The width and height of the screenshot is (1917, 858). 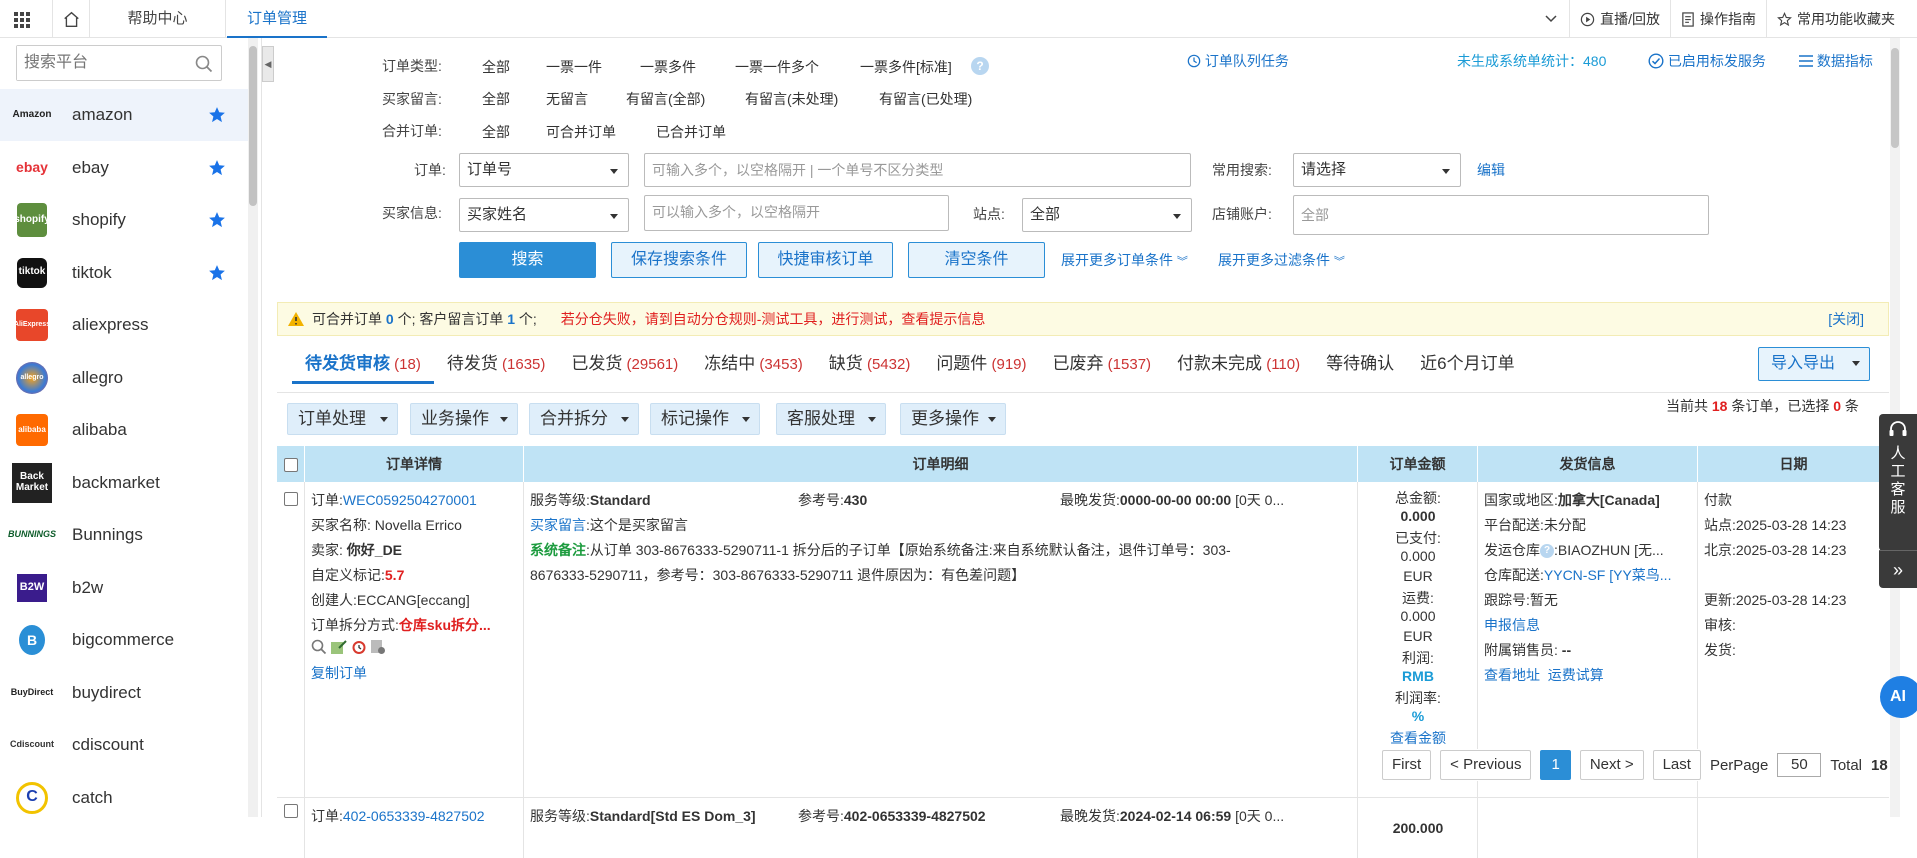 What do you see at coordinates (339, 673) in the screenshot?
I see `copy-order-link: 复制订单` at bounding box center [339, 673].